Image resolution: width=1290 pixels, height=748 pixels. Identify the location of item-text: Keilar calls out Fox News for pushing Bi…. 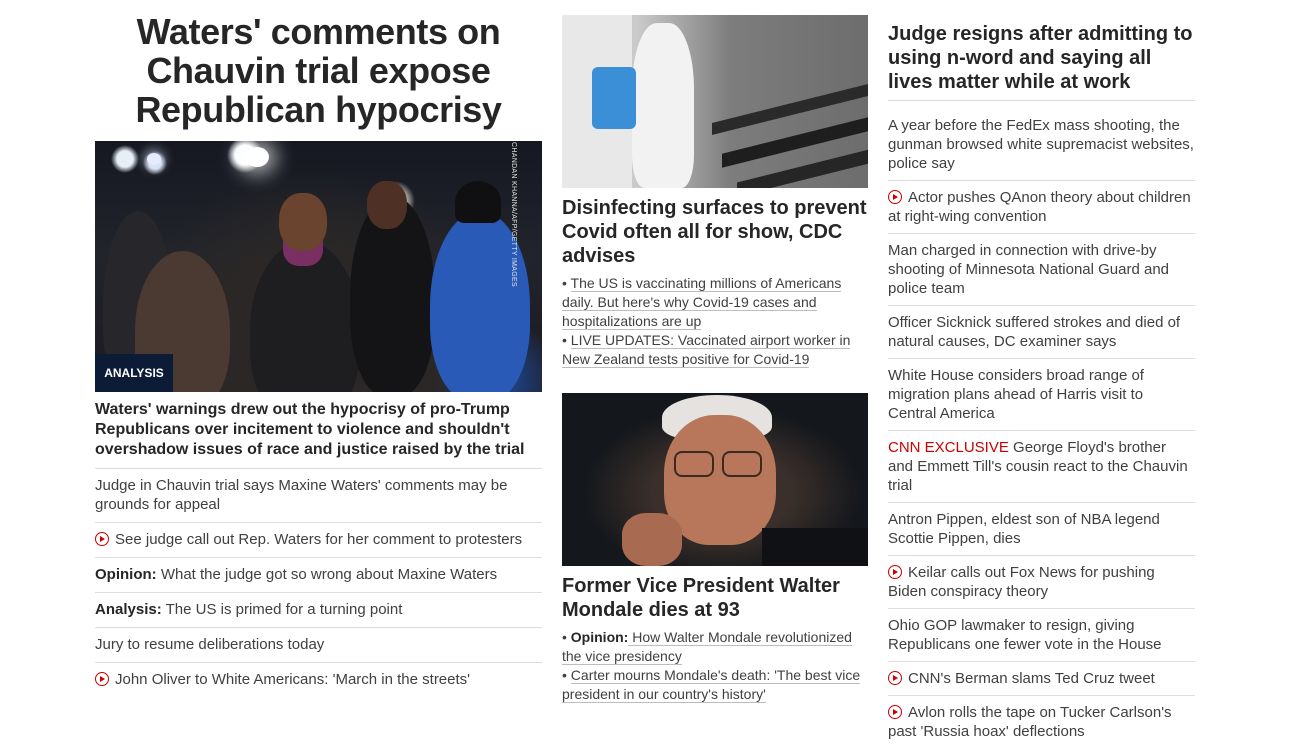
(1021, 582).